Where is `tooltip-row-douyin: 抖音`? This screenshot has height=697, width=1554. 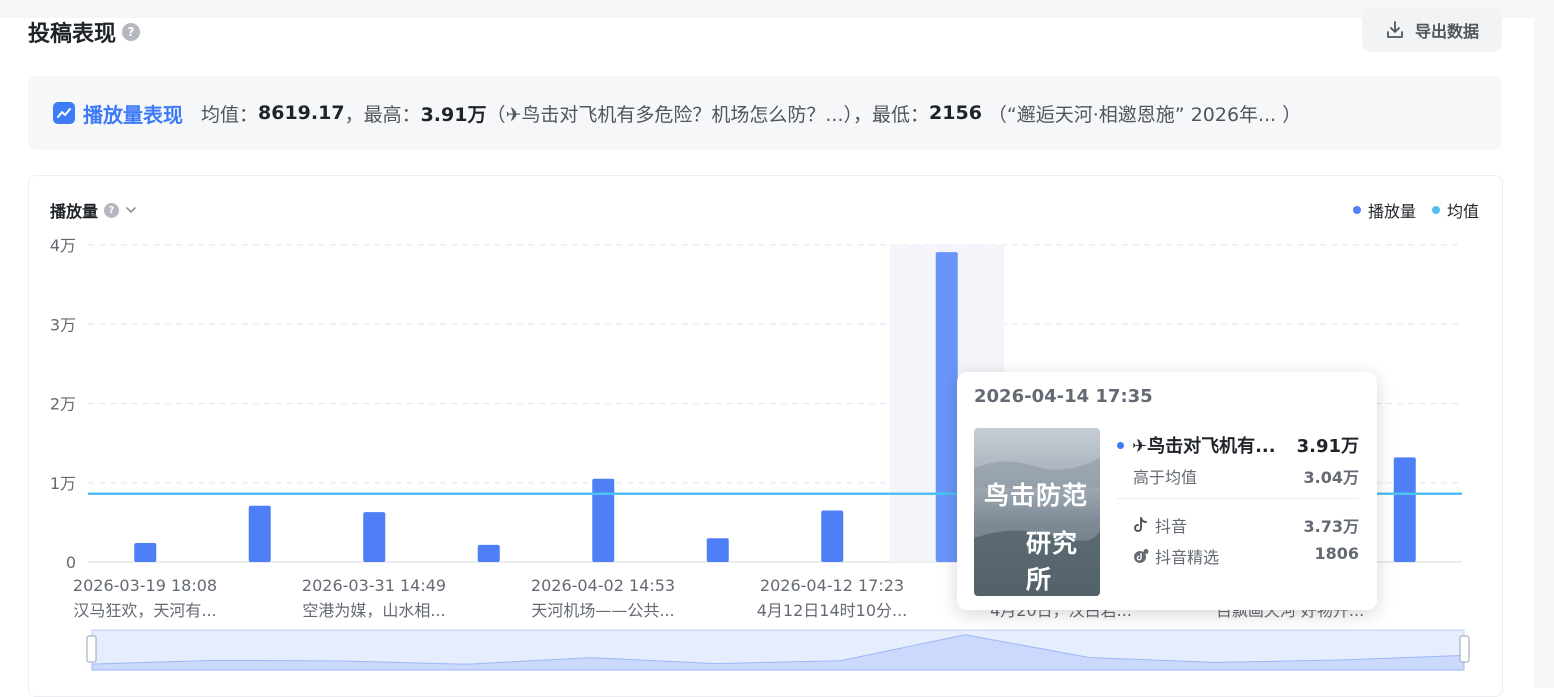 tooltip-row-douyin: 抖音 is located at coordinates (1160, 525).